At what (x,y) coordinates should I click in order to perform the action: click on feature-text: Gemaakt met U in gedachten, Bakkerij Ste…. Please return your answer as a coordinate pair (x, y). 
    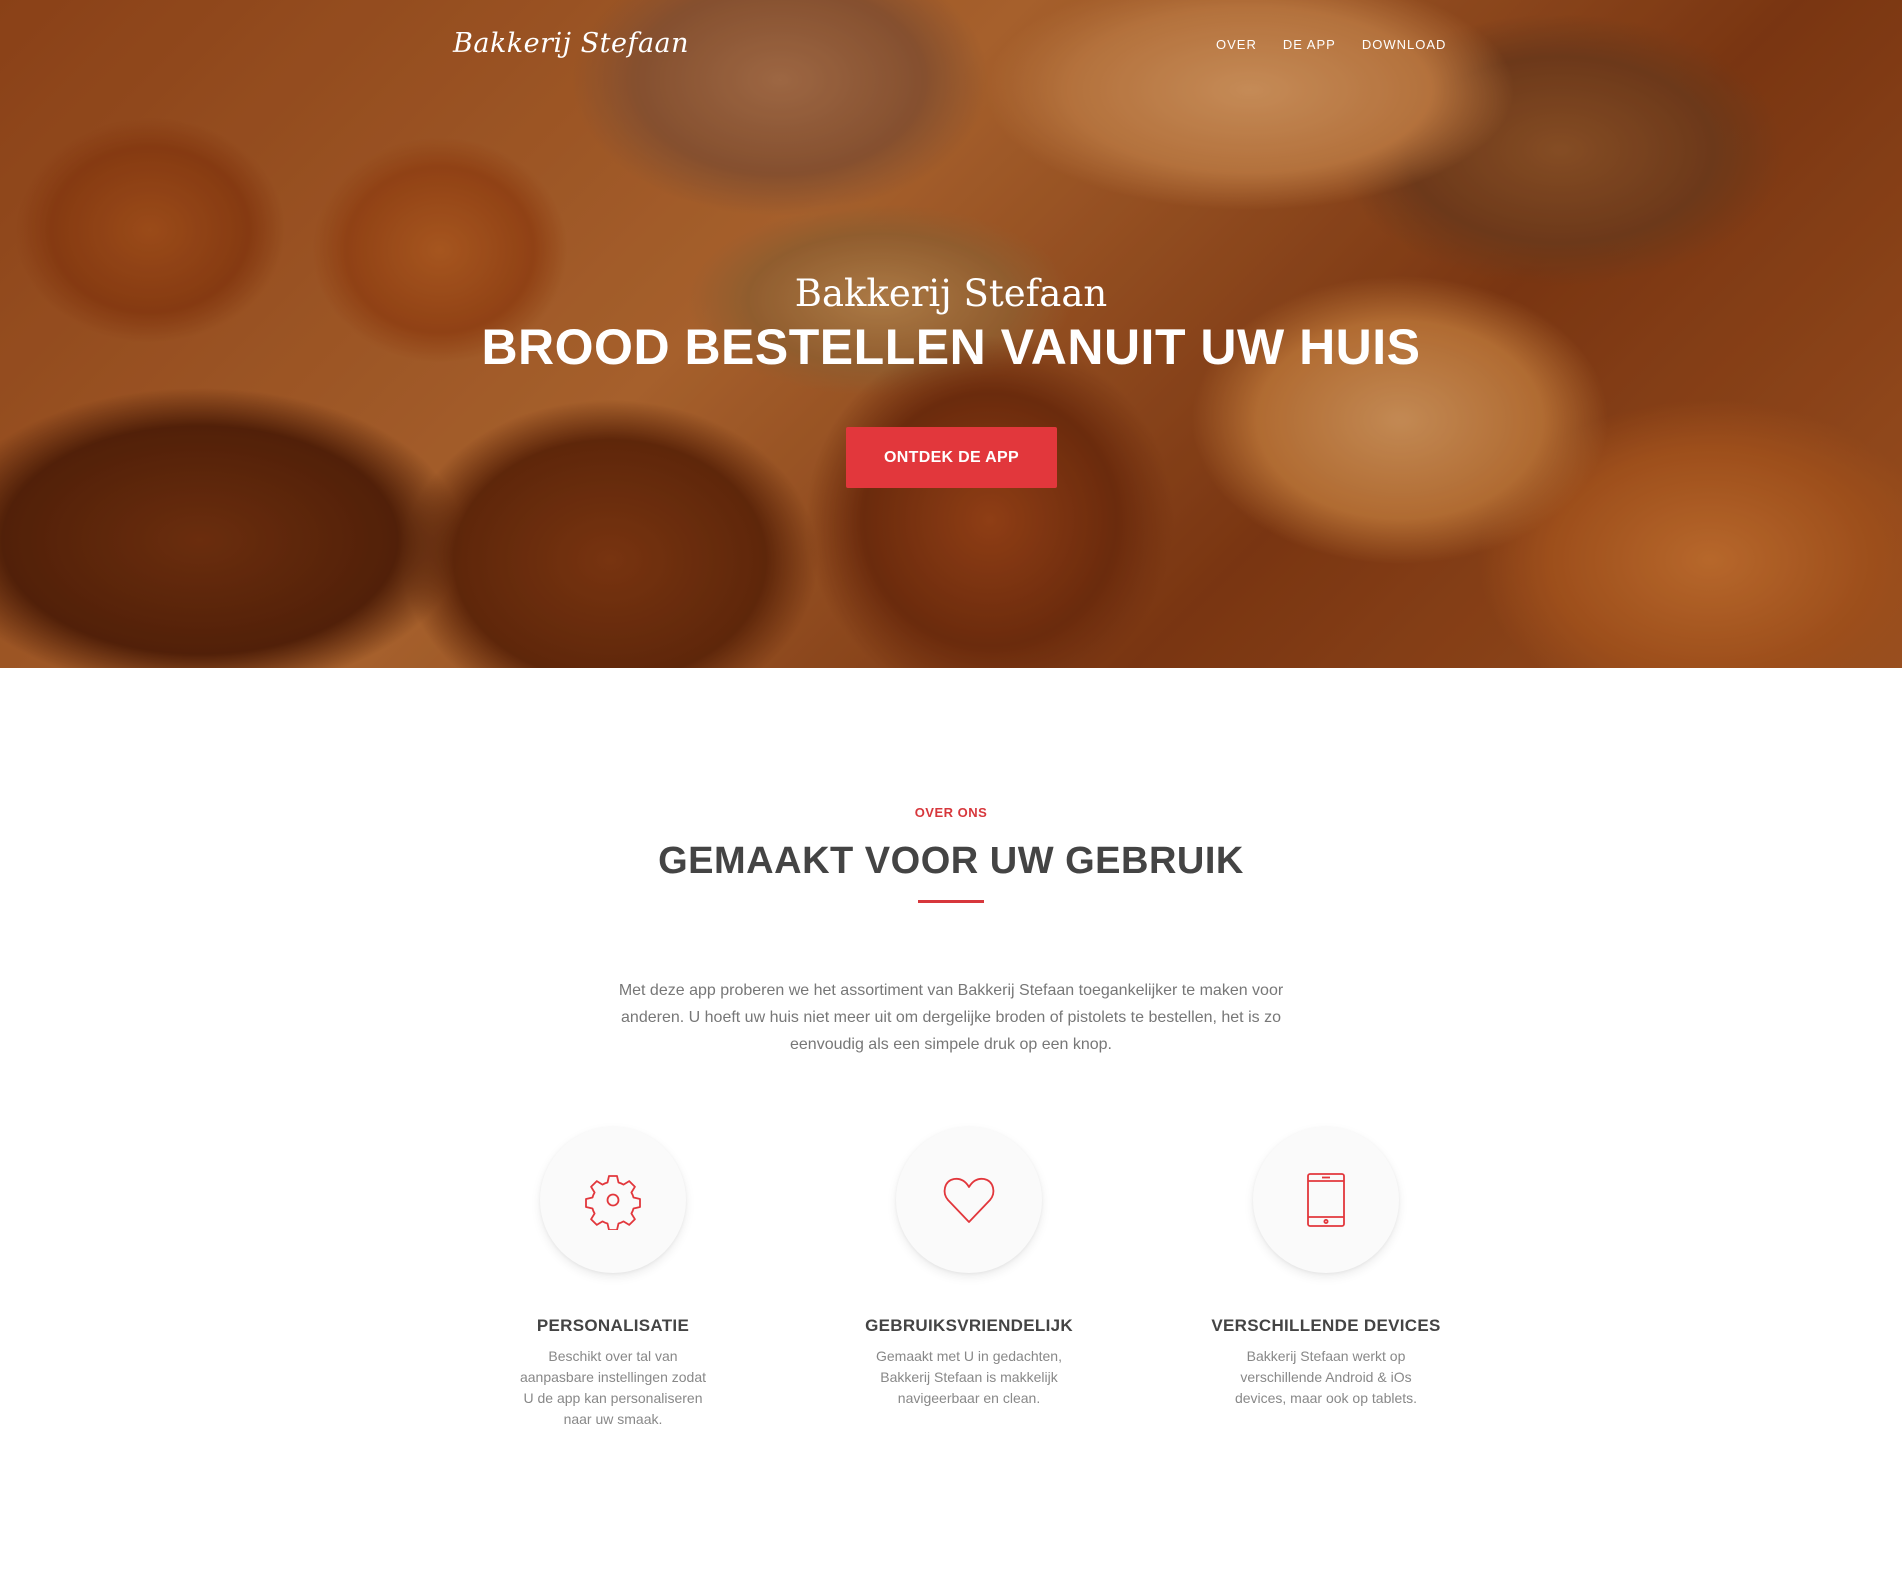
    Looking at the image, I should click on (969, 1377).